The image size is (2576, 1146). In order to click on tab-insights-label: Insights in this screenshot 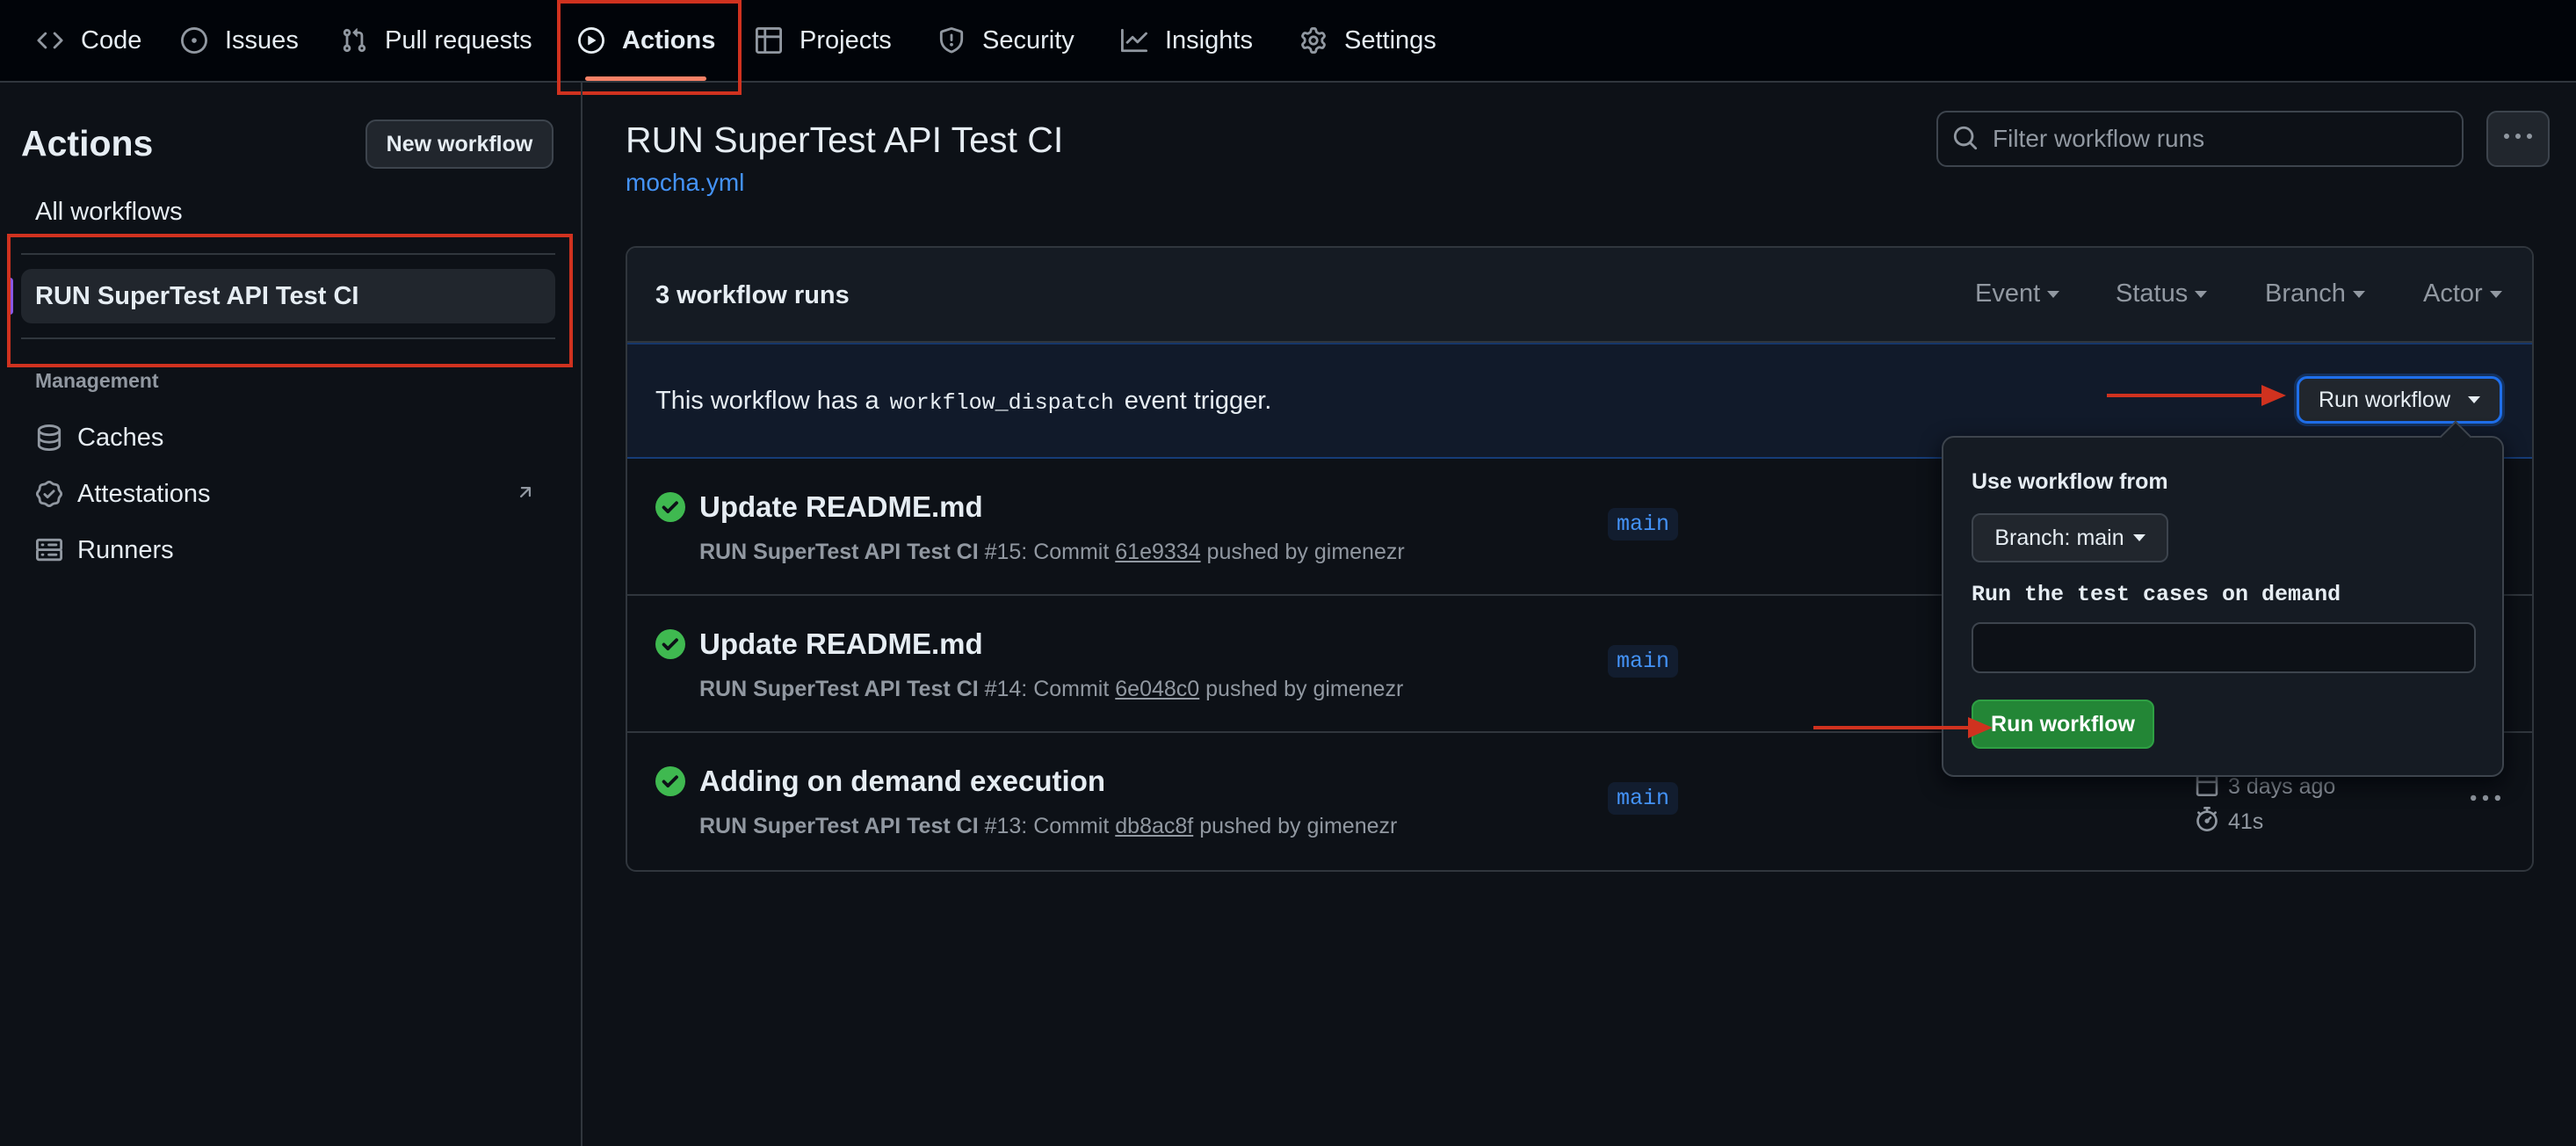, I will do `click(1209, 39)`.